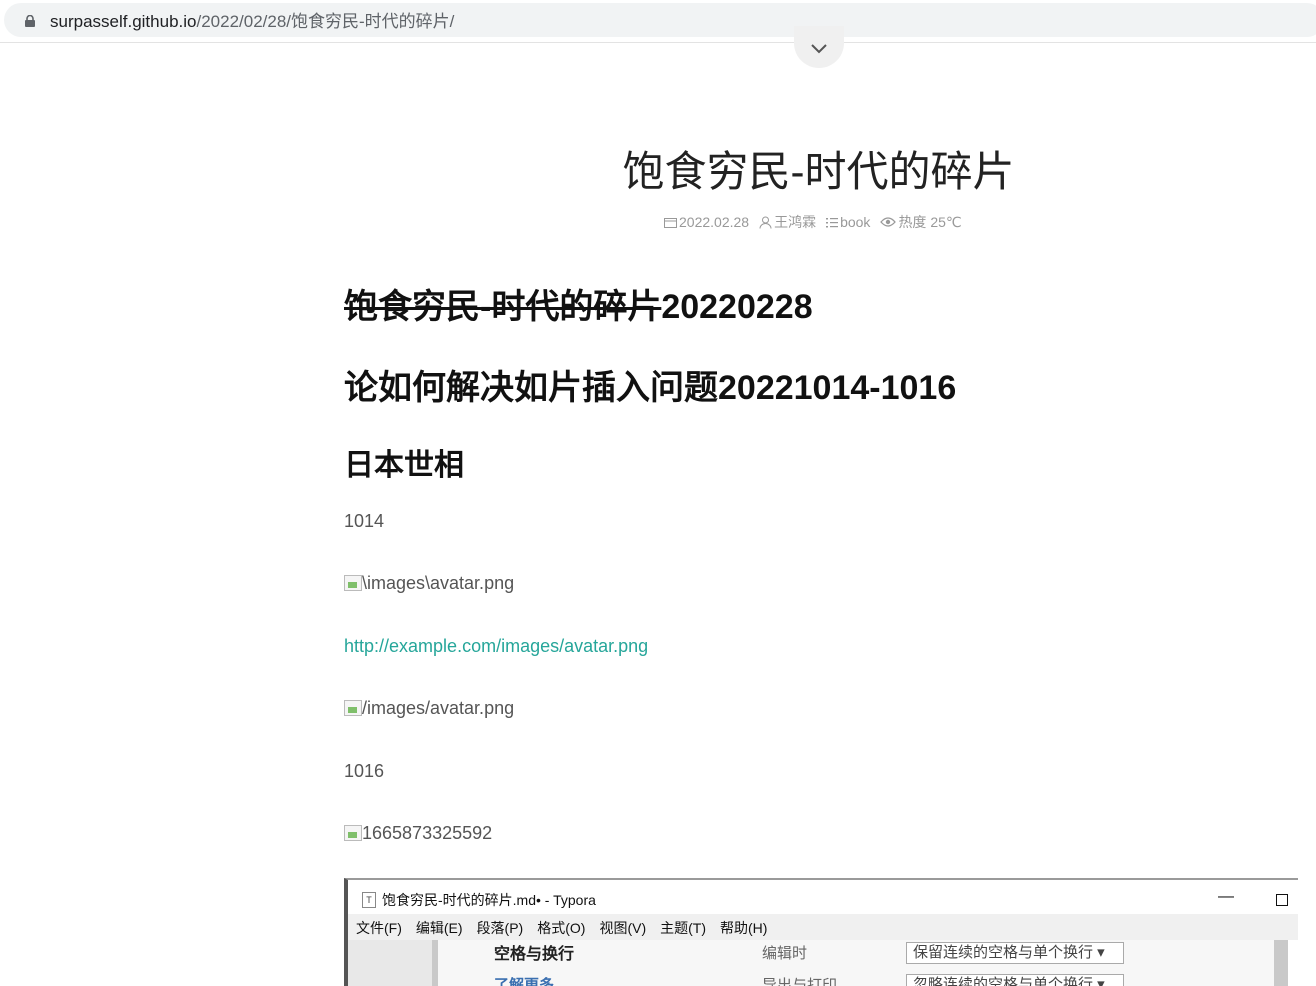  What do you see at coordinates (404, 465) in the screenshot?
I see `heading-riben-shixiang: 日本世相` at bounding box center [404, 465].